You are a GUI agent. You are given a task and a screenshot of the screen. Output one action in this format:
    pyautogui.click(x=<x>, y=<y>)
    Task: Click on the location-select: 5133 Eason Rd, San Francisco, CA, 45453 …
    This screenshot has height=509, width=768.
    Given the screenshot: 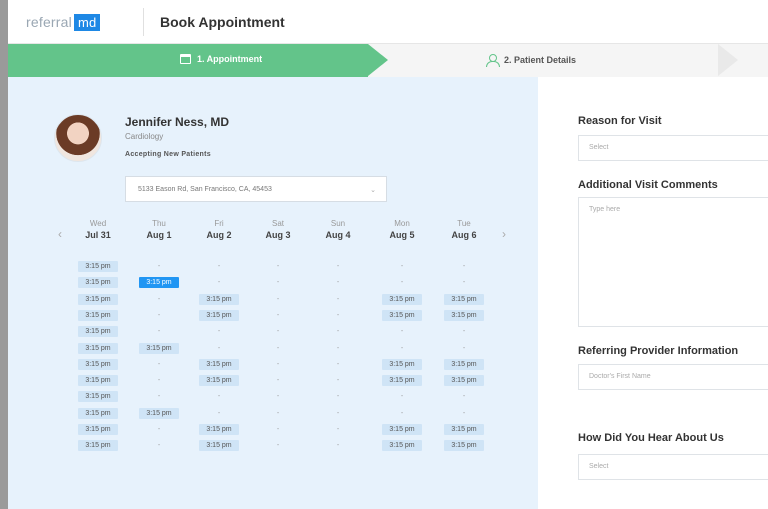 What is the action you would take?
    pyautogui.click(x=256, y=189)
    